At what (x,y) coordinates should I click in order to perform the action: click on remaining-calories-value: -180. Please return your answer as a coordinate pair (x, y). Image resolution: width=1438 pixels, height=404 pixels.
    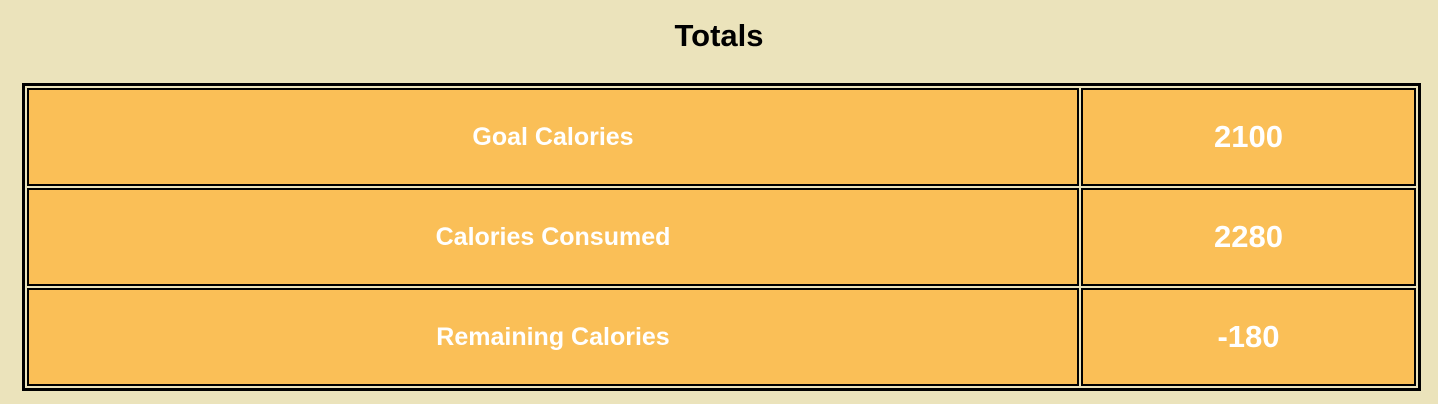
    Looking at the image, I should click on (1248, 337).